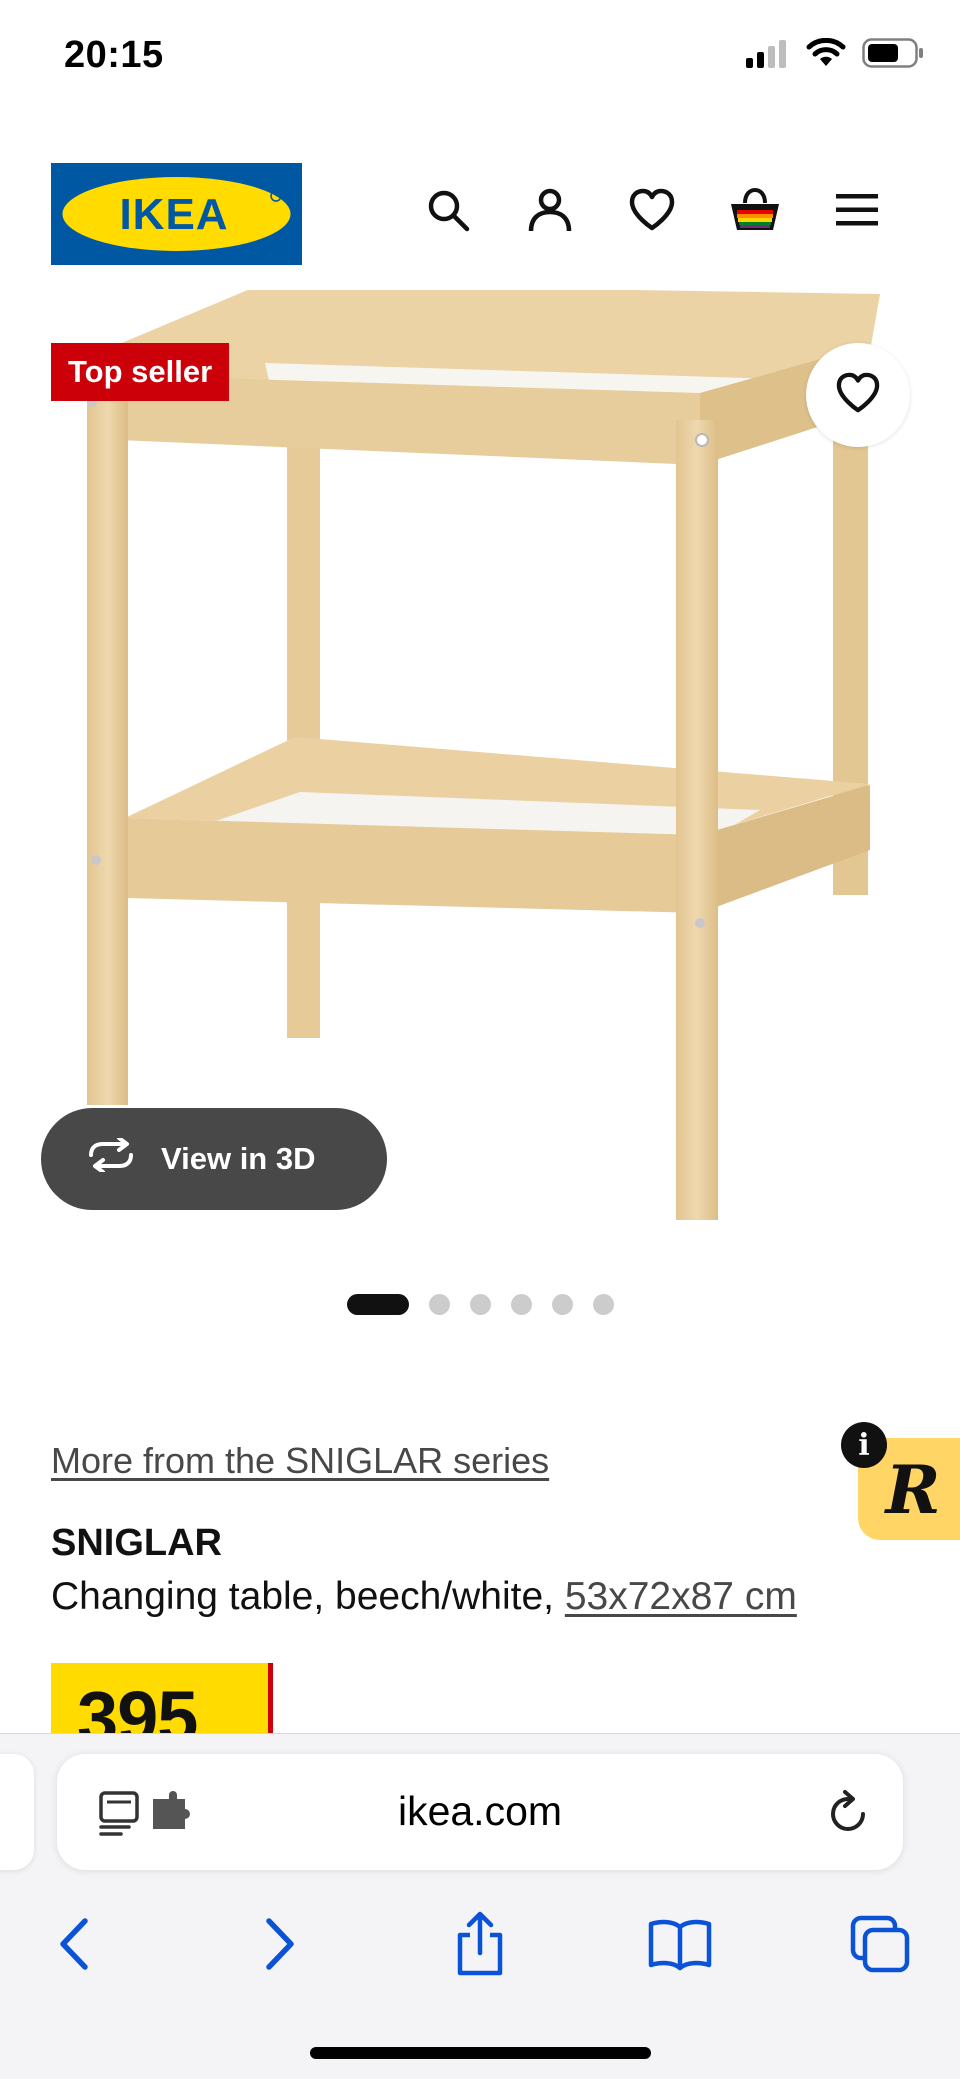  Describe the element at coordinates (893, 55) in the screenshot. I see `battery-icon` at that location.